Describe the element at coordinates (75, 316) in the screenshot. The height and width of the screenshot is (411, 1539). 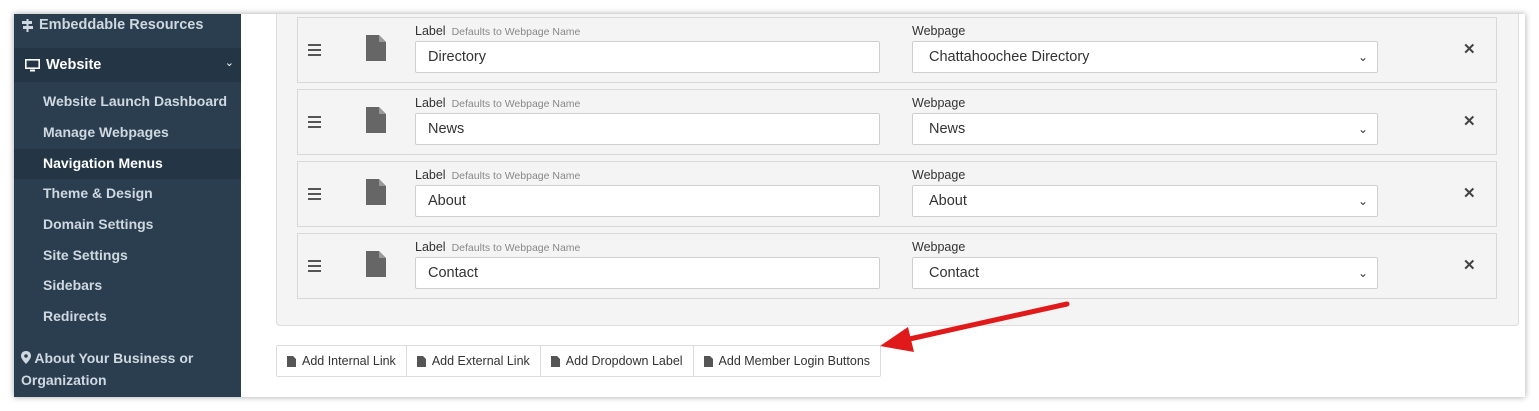
I see `sidebar-item-label: Redirects` at that location.